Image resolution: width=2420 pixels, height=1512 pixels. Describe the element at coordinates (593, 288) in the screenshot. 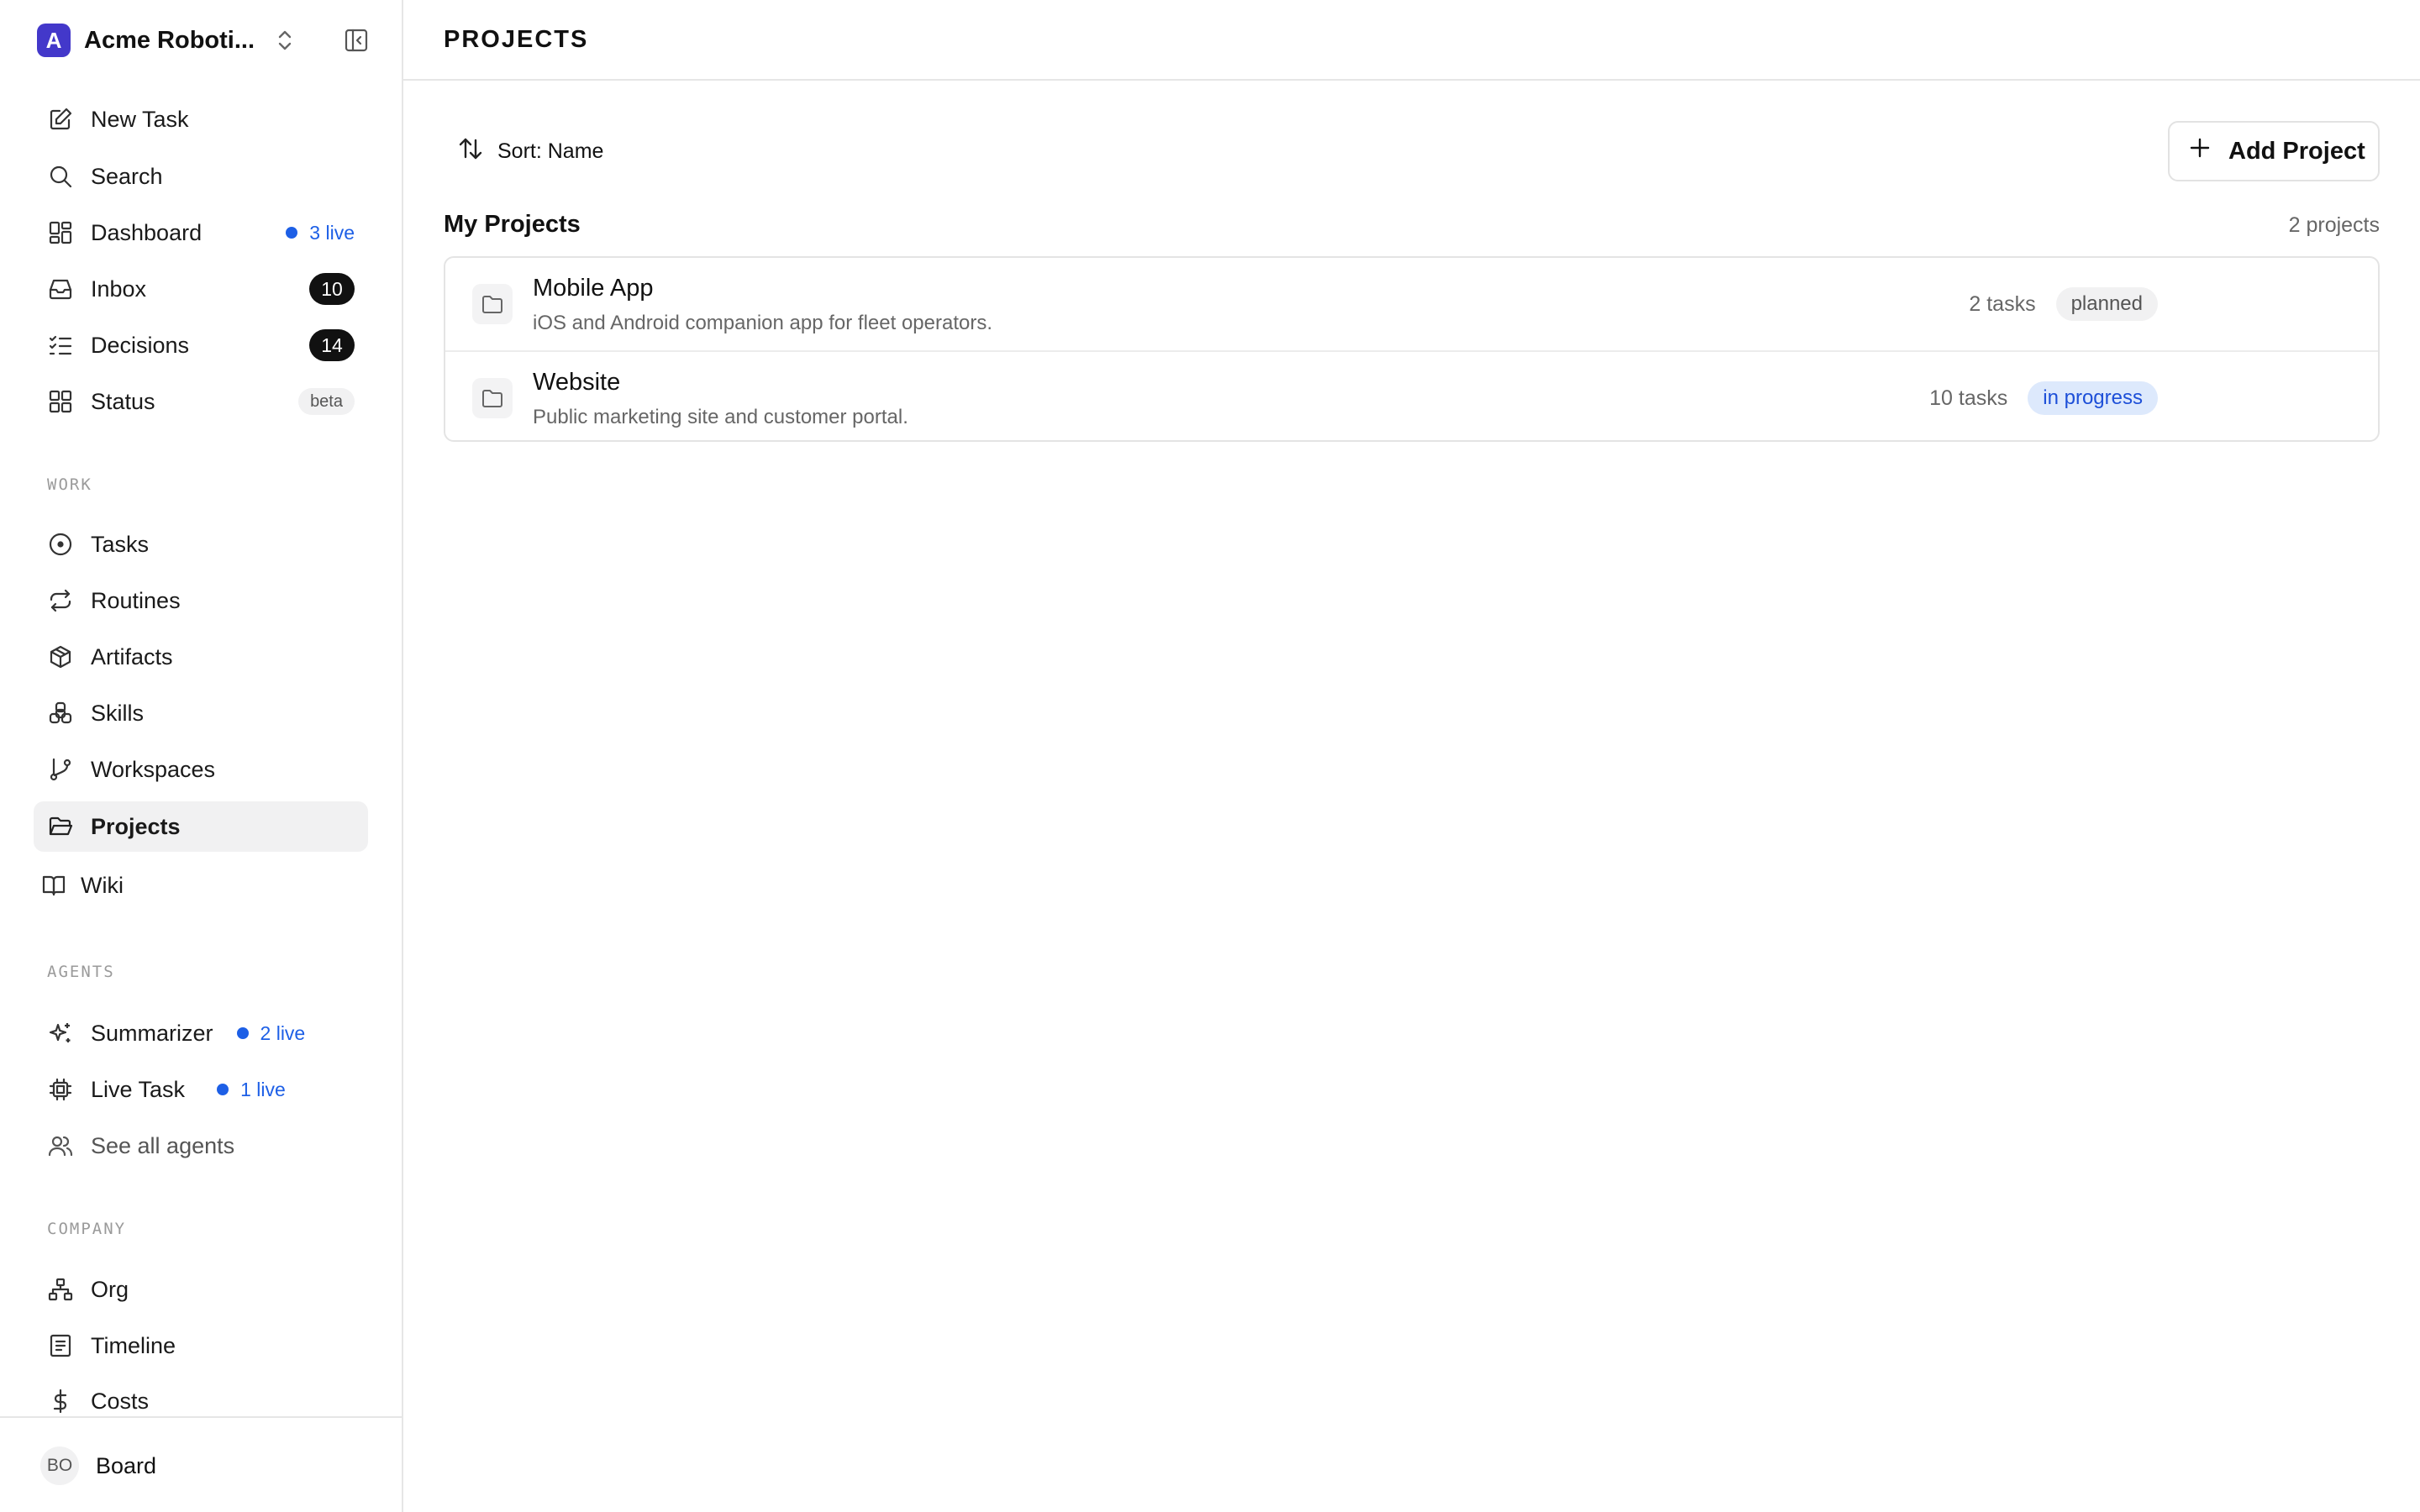

I see `project-name: Mobile App` at that location.